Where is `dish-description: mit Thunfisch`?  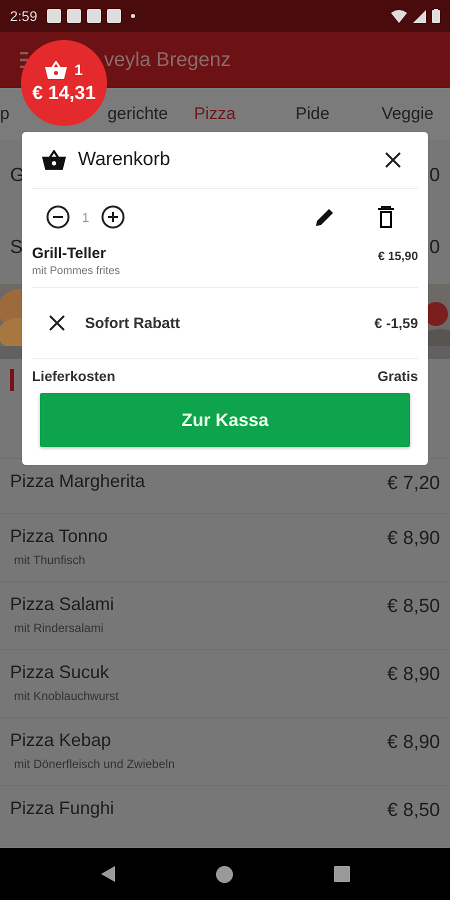 dish-description: mit Thunfisch is located at coordinates (50, 560).